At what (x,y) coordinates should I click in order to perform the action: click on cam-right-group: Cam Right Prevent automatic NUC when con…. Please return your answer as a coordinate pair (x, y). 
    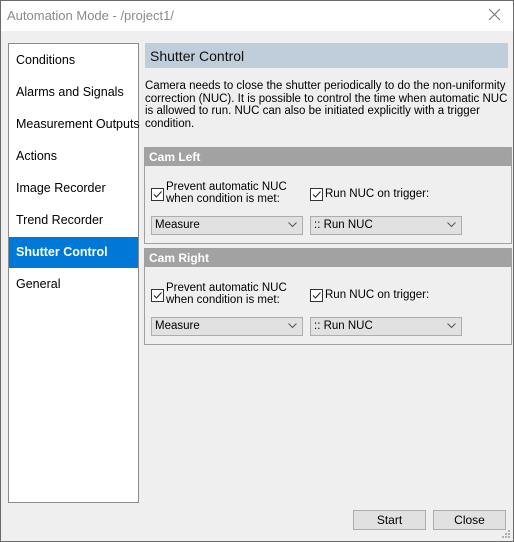
    Looking at the image, I should click on (328, 296).